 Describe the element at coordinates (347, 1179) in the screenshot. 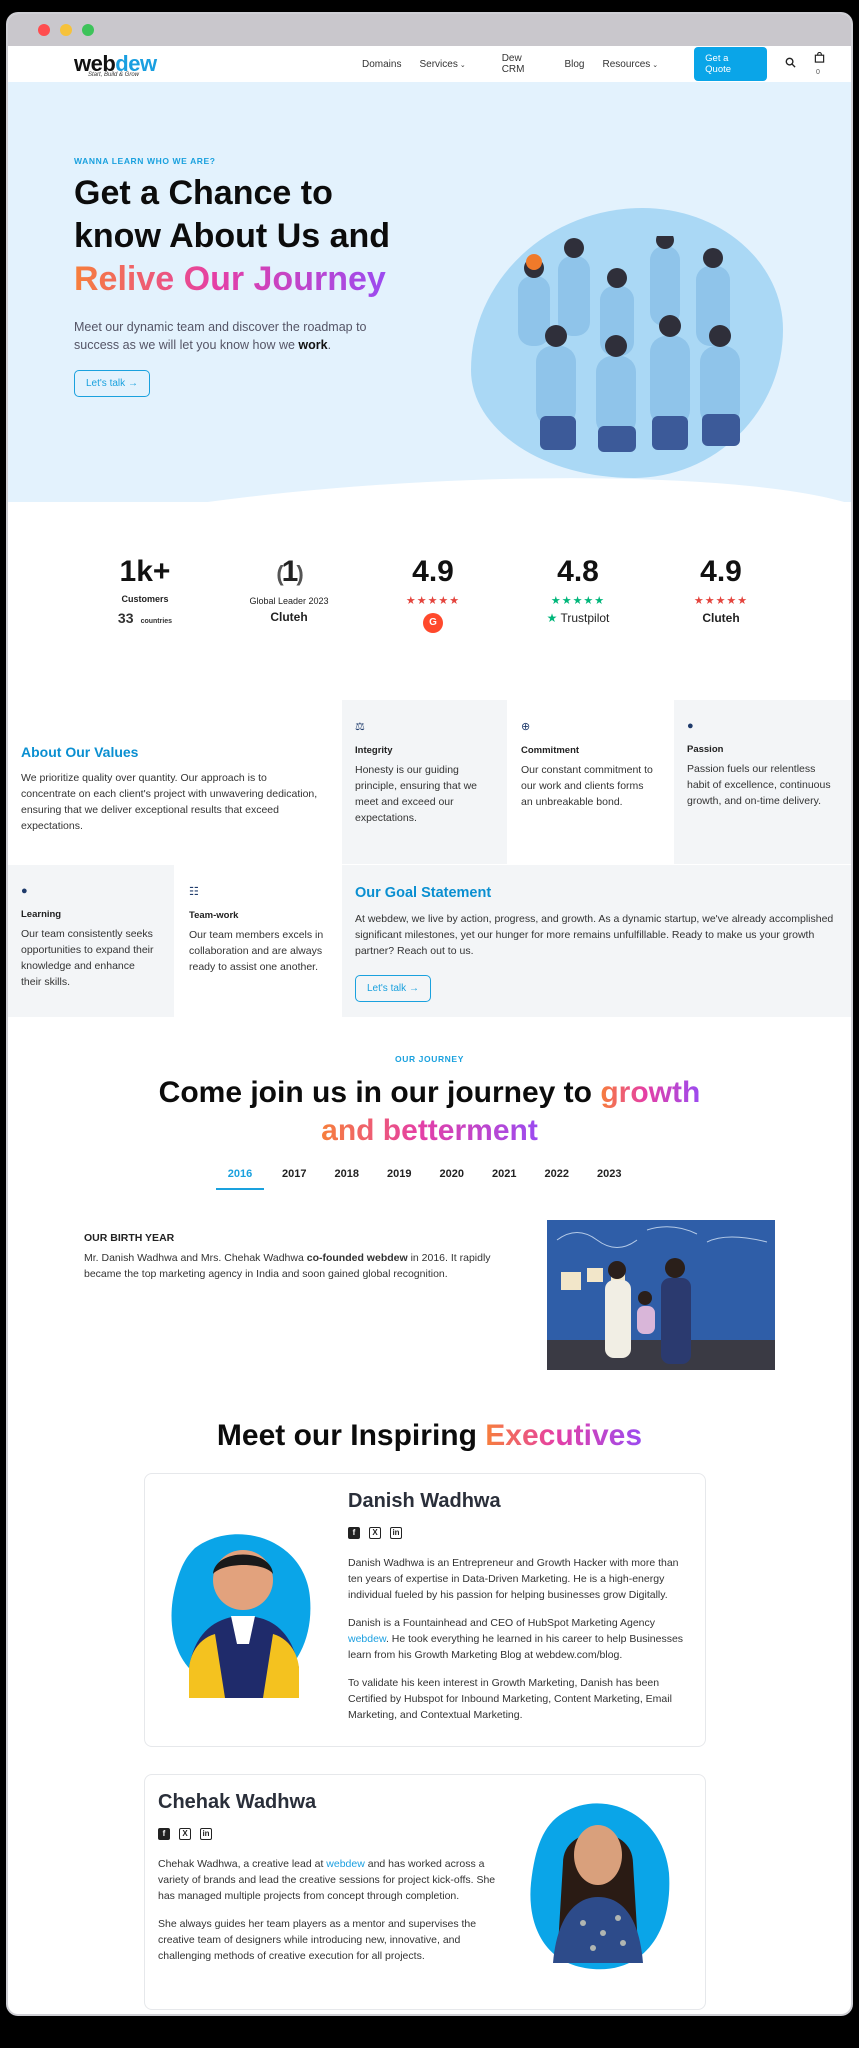

I see `tab-year-2018: 2018` at that location.